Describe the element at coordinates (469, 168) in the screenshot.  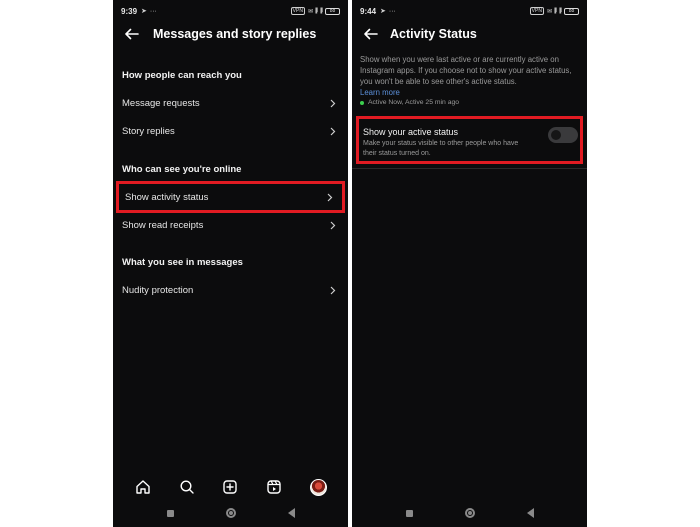
I see `divider` at that location.